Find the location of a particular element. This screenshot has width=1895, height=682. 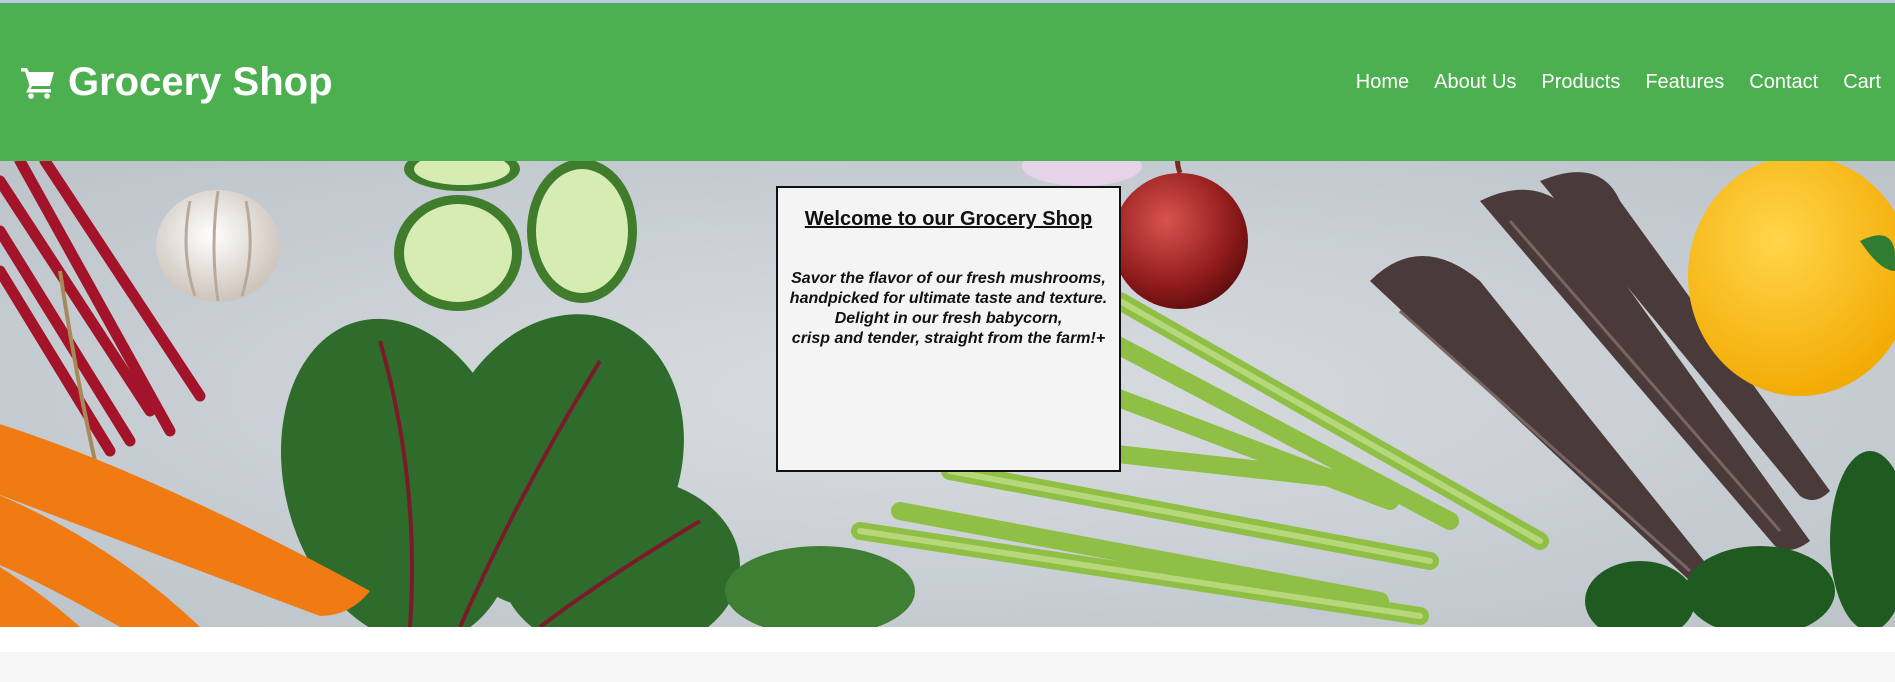

welcome-title: Welcome to our Grocery Shop is located at coordinates (948, 219).